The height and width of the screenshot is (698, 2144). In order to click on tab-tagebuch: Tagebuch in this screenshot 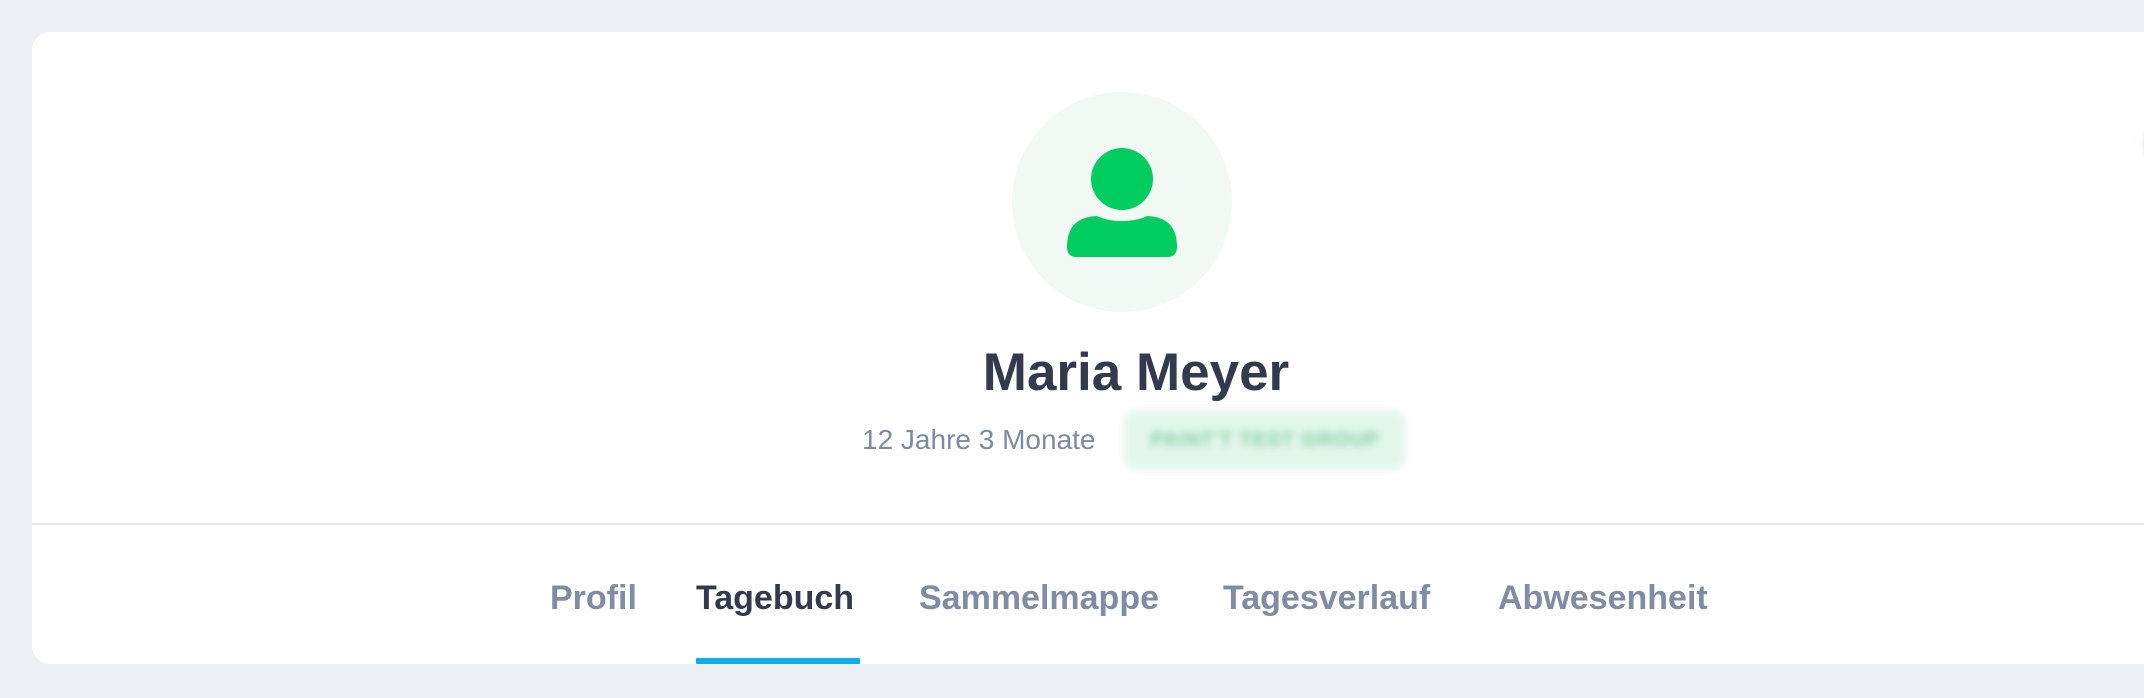, I will do `click(775, 598)`.